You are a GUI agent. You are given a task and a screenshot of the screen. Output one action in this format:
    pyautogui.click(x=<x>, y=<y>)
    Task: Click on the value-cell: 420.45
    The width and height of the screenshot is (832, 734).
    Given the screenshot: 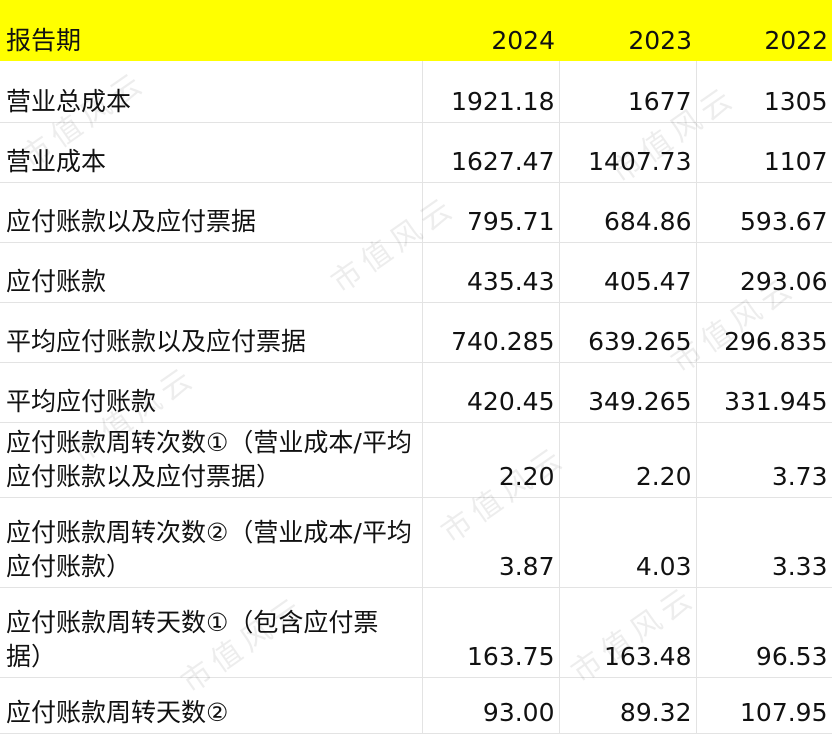 What is the action you would take?
    pyautogui.click(x=491, y=392)
    